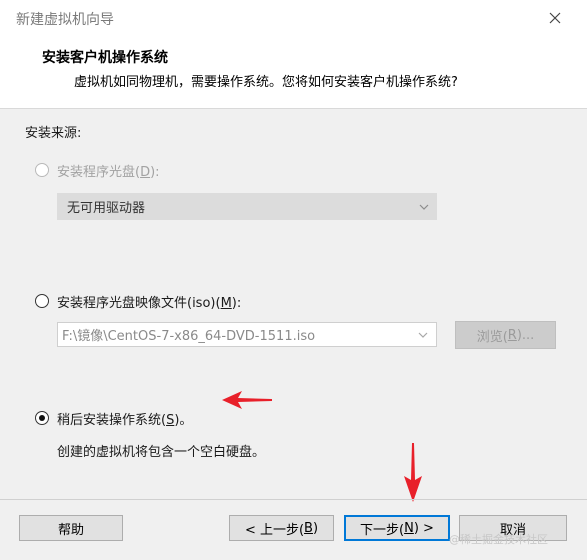 The width and height of the screenshot is (587, 560). Describe the element at coordinates (247, 400) in the screenshot. I see `red-arrow-left-icon` at that location.